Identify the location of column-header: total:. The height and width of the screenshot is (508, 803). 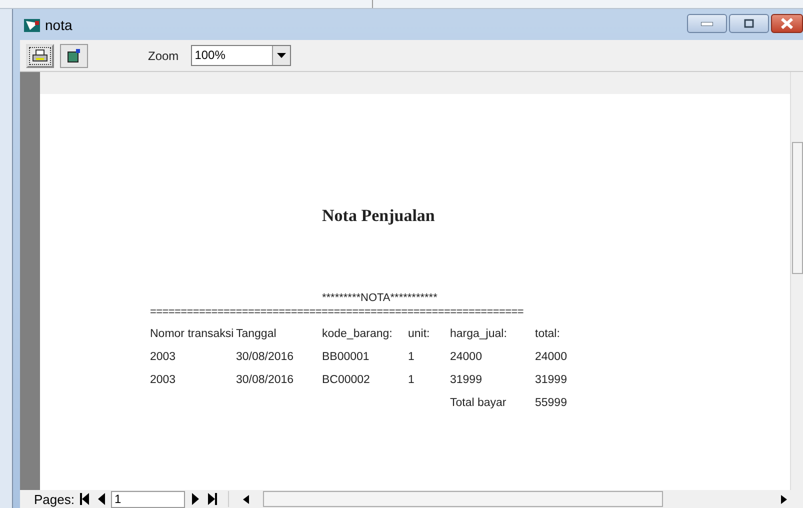
(548, 334).